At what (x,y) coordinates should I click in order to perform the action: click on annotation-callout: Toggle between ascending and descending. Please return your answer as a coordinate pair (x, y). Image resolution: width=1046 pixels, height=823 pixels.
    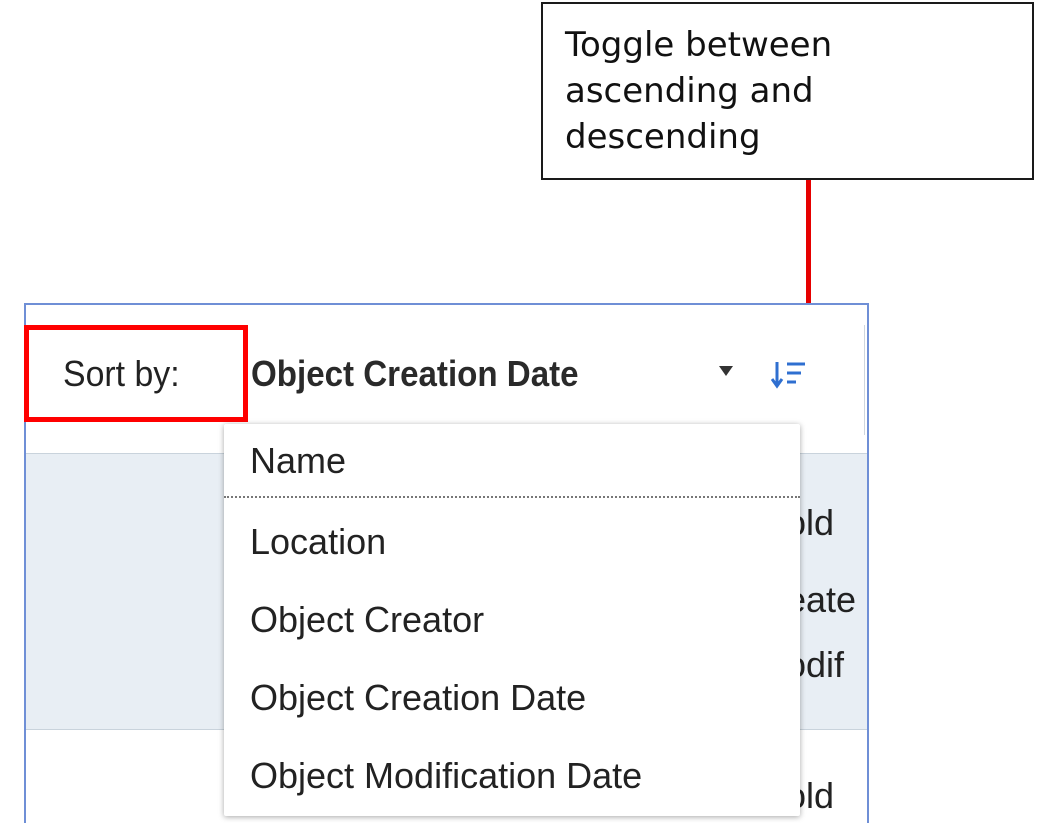
    Looking at the image, I should click on (787, 91).